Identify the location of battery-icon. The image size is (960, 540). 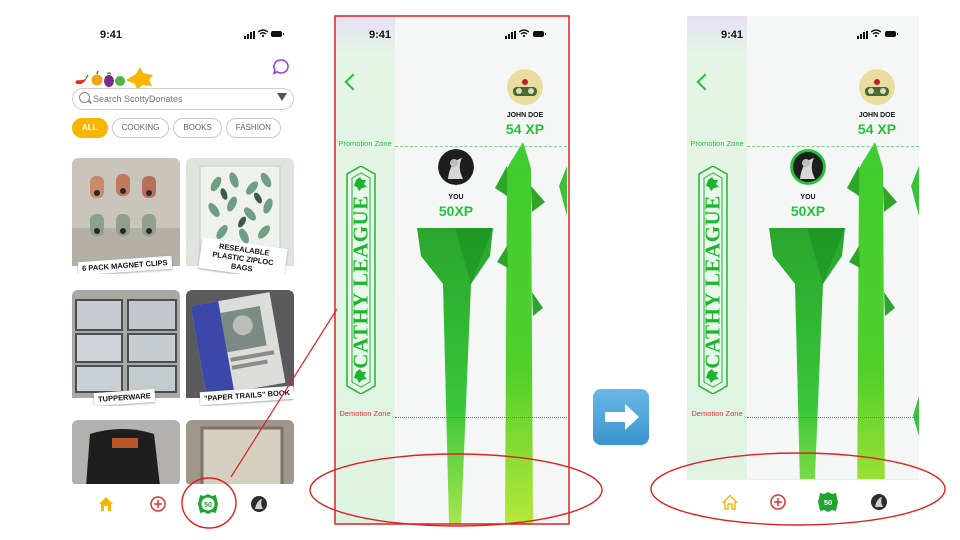
(277, 34).